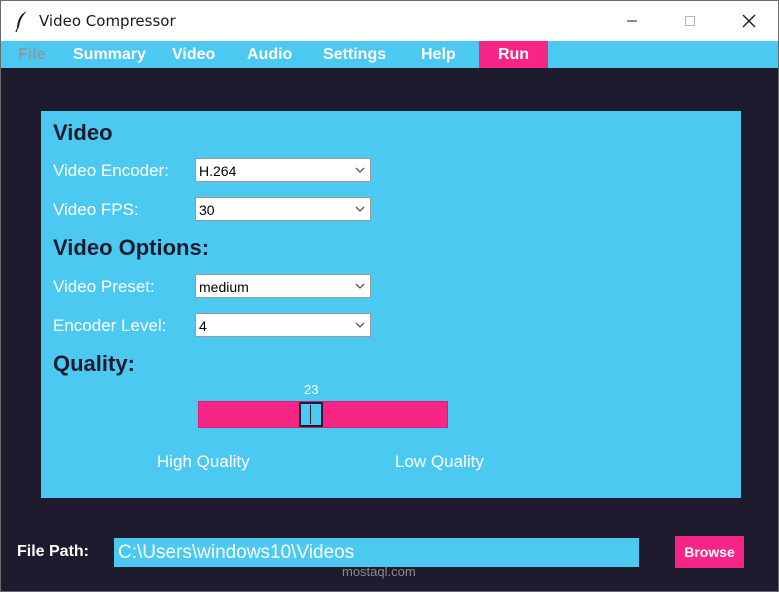 The height and width of the screenshot is (592, 779). Describe the element at coordinates (218, 171) in the screenshot. I see `video-encoder-value: H.264` at that location.